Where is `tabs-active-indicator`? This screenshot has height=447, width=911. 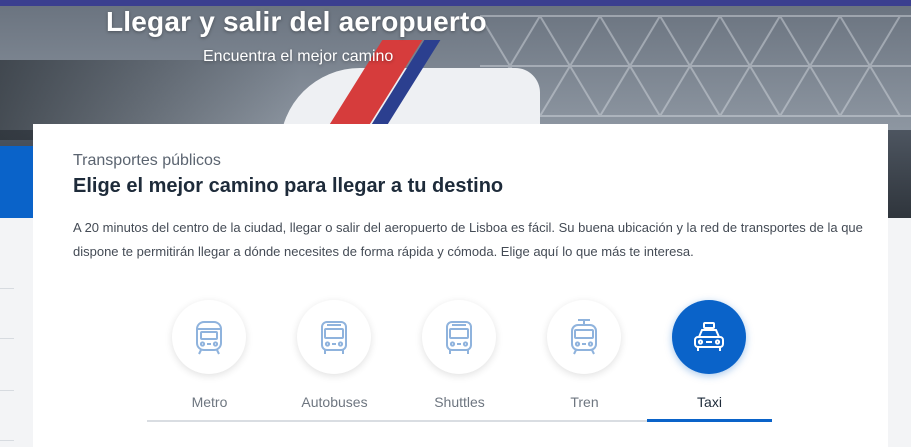 tabs-active-indicator is located at coordinates (709, 420).